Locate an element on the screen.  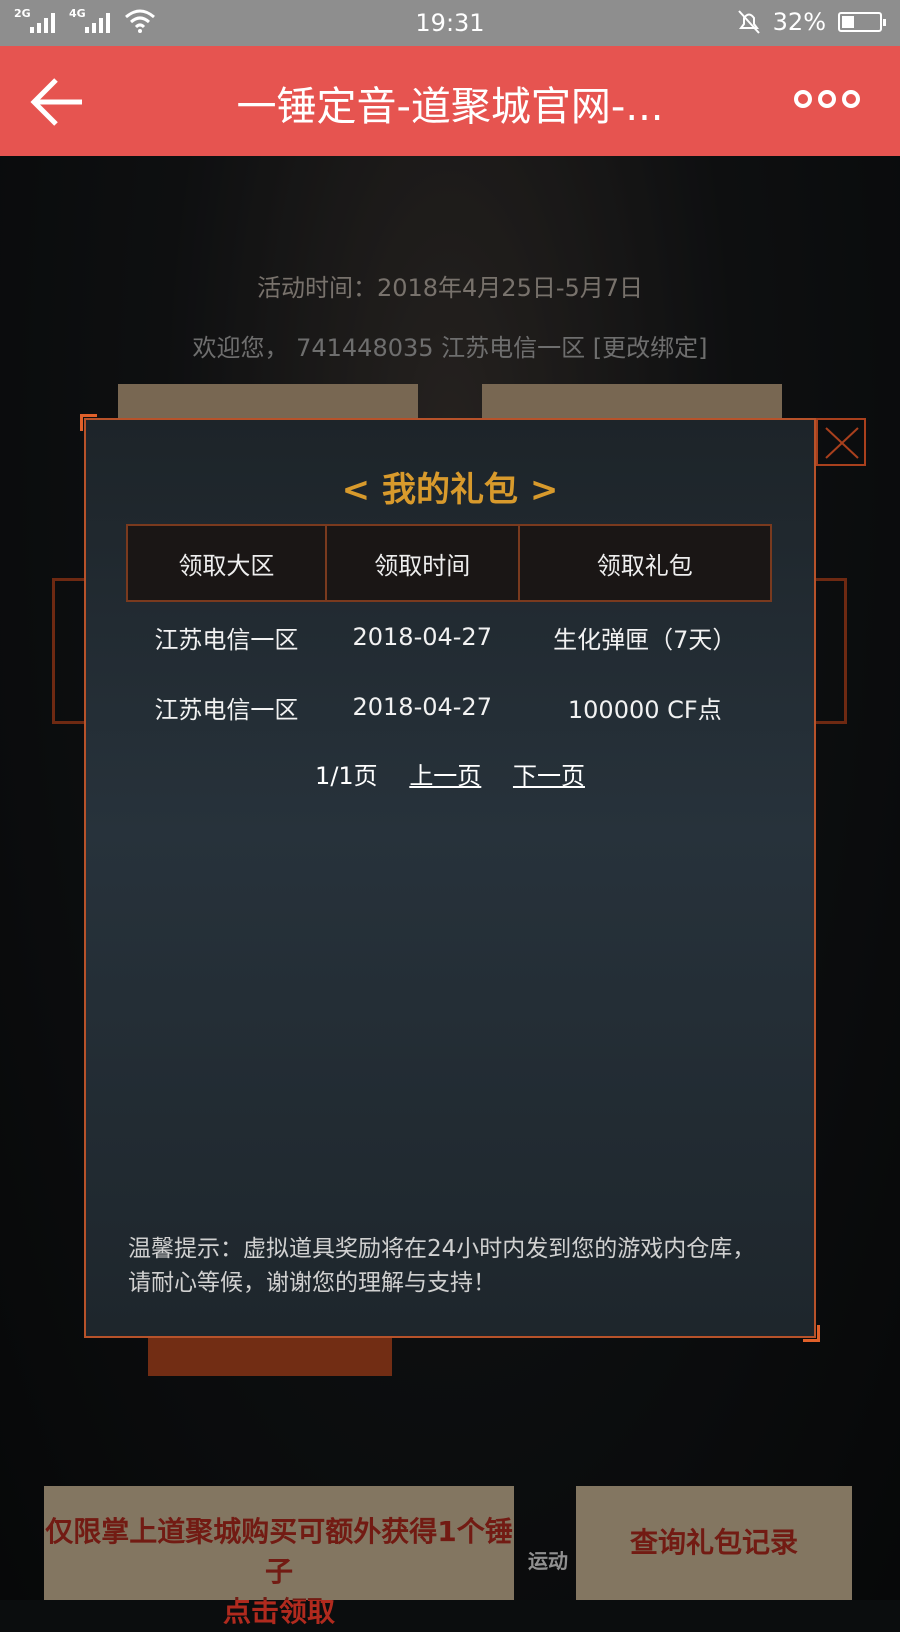
header-region: 领取大区 is located at coordinates (226, 563).